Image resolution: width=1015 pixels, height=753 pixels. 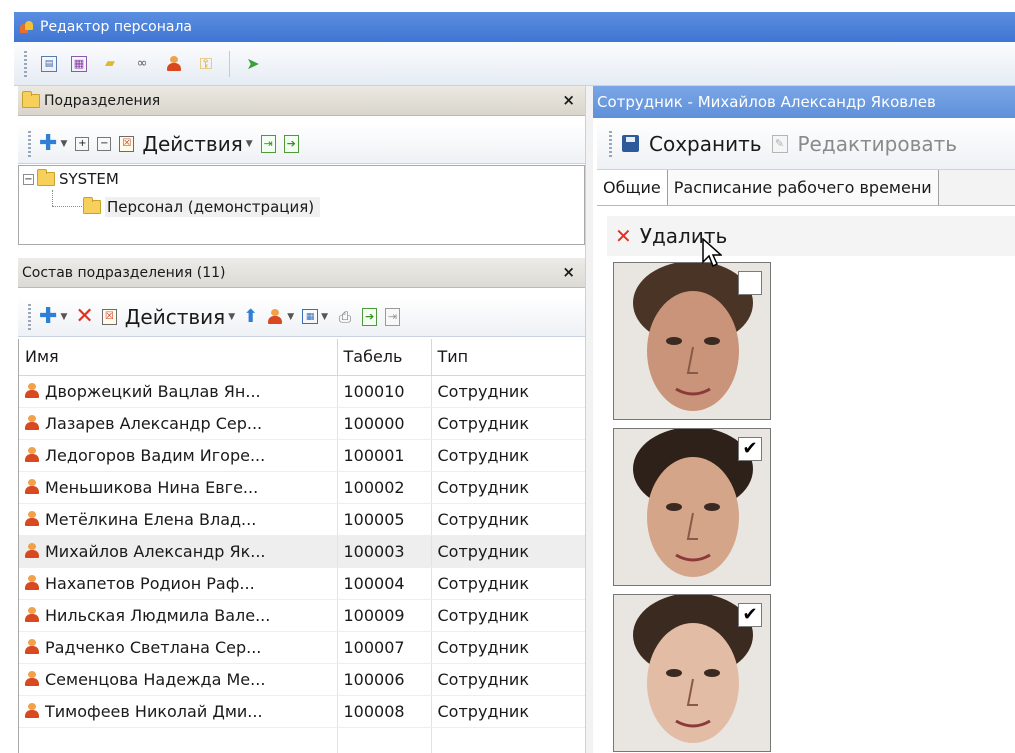 What do you see at coordinates (302, 615) in the screenshot?
I see `table-row: Нильская Людмила Вале... 100009 Сотрудник` at bounding box center [302, 615].